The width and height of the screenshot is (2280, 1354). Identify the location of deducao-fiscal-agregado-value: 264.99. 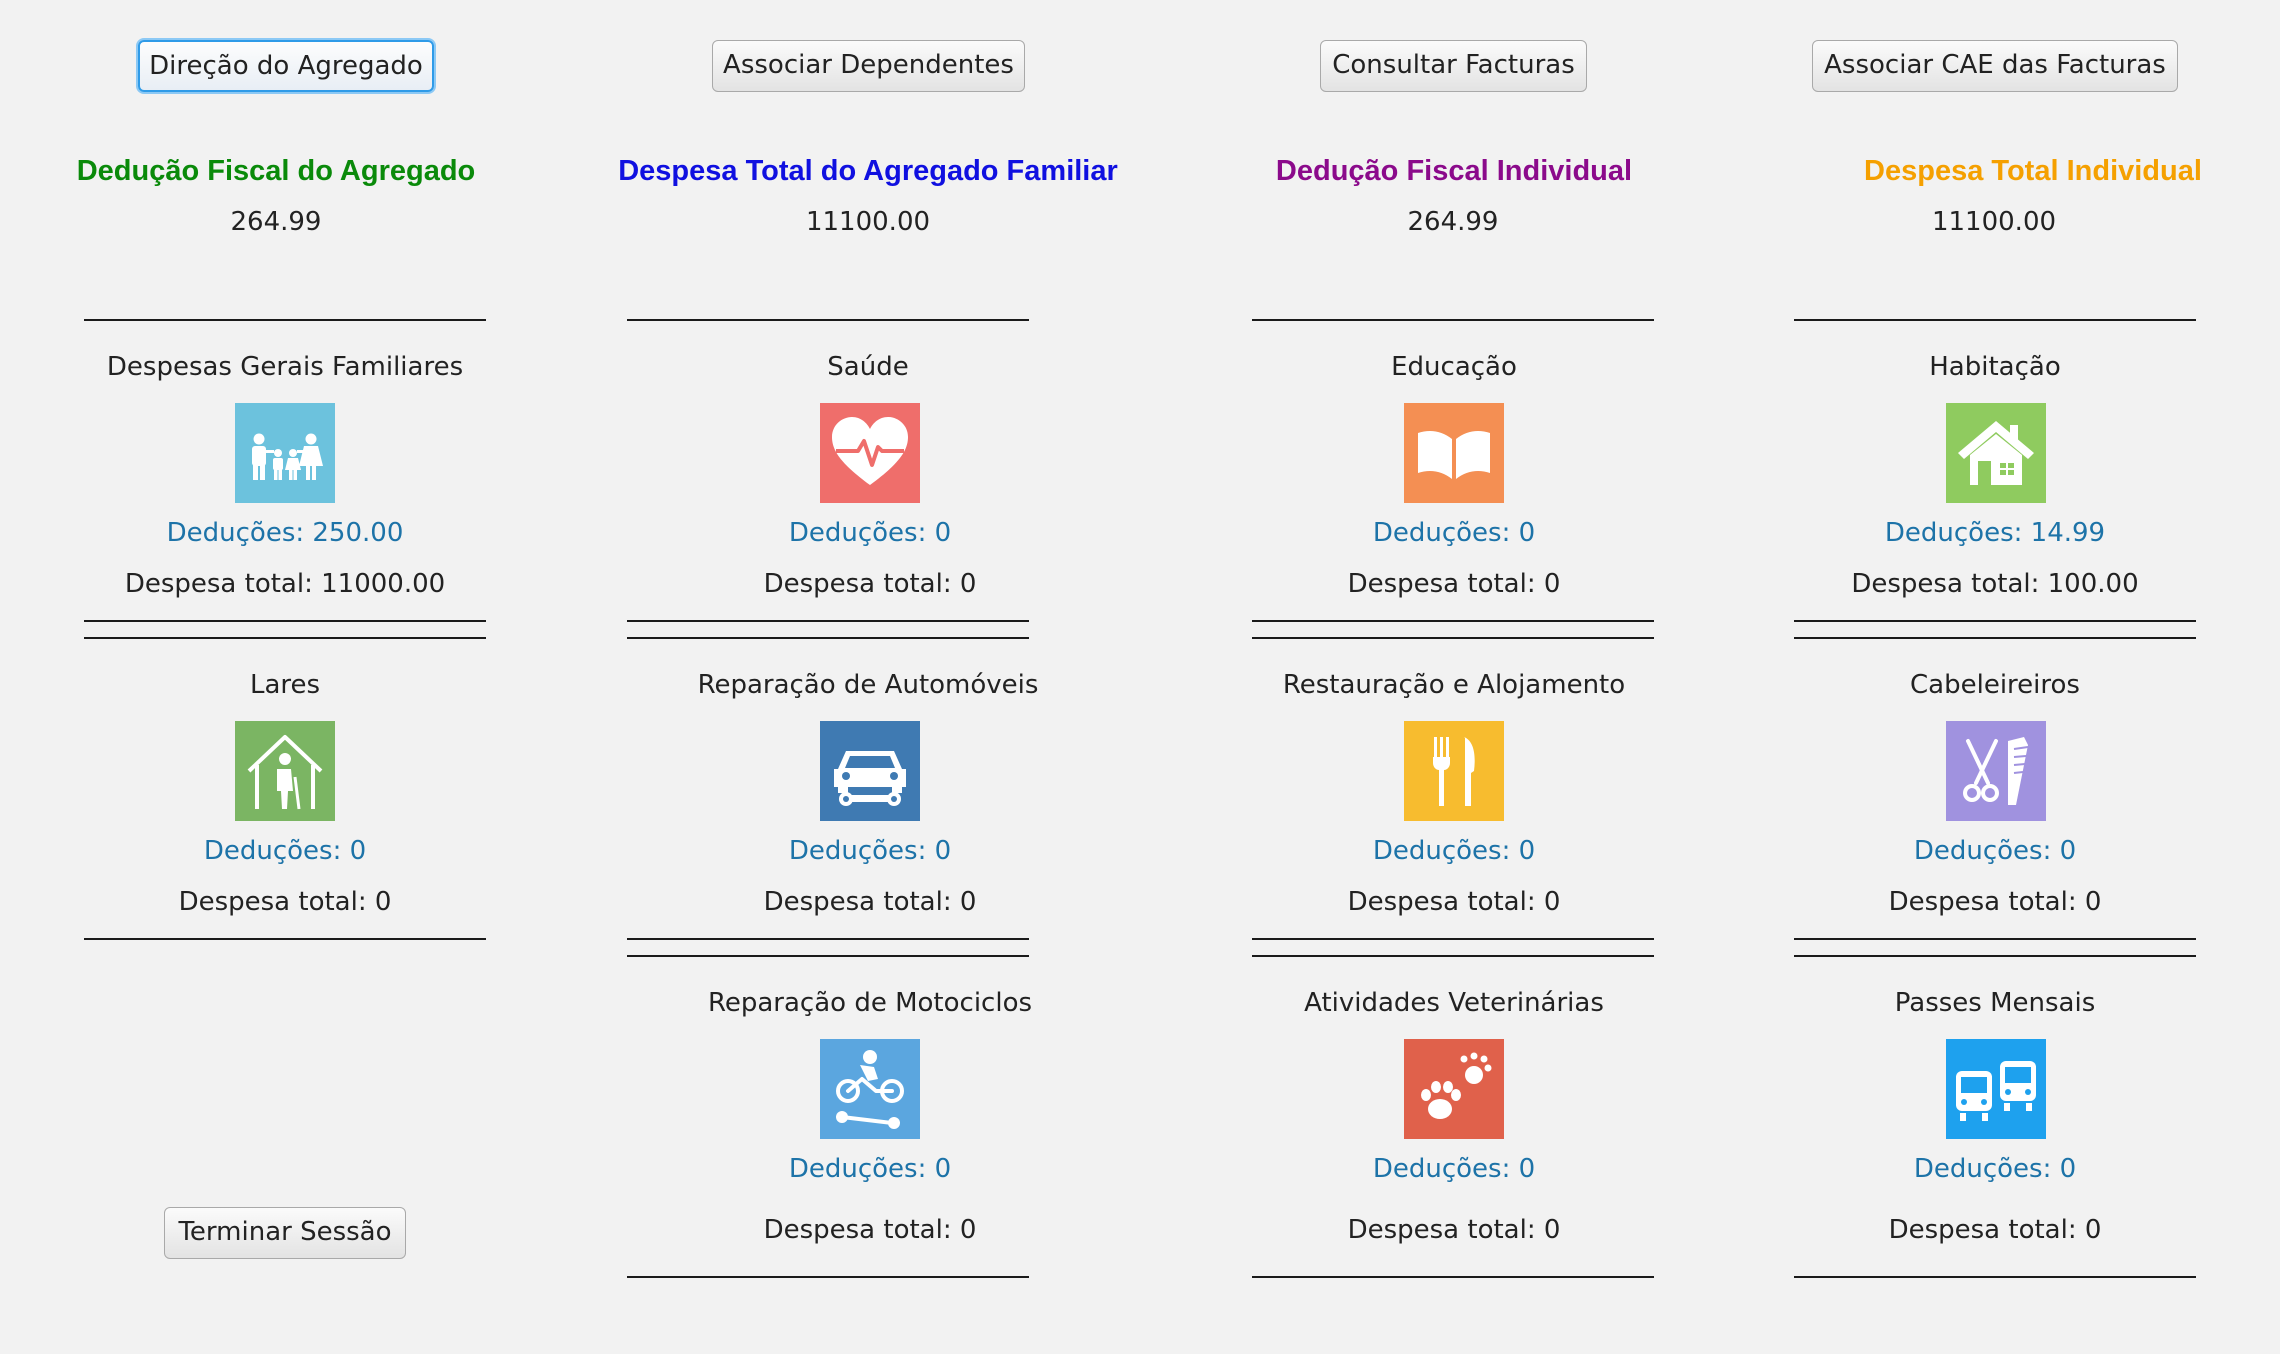
(276, 222).